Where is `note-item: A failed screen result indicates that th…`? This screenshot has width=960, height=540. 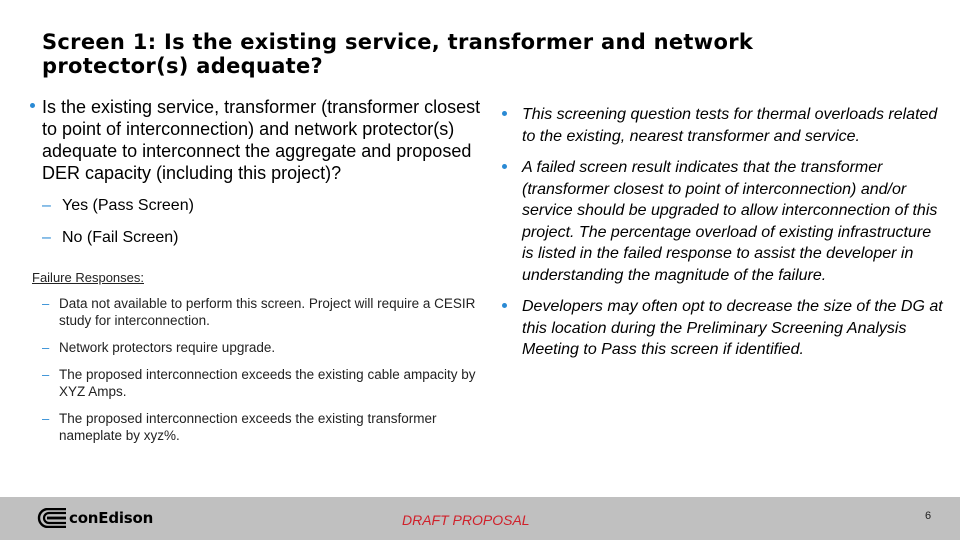 note-item: A failed screen result indicates that th… is located at coordinates (722, 221).